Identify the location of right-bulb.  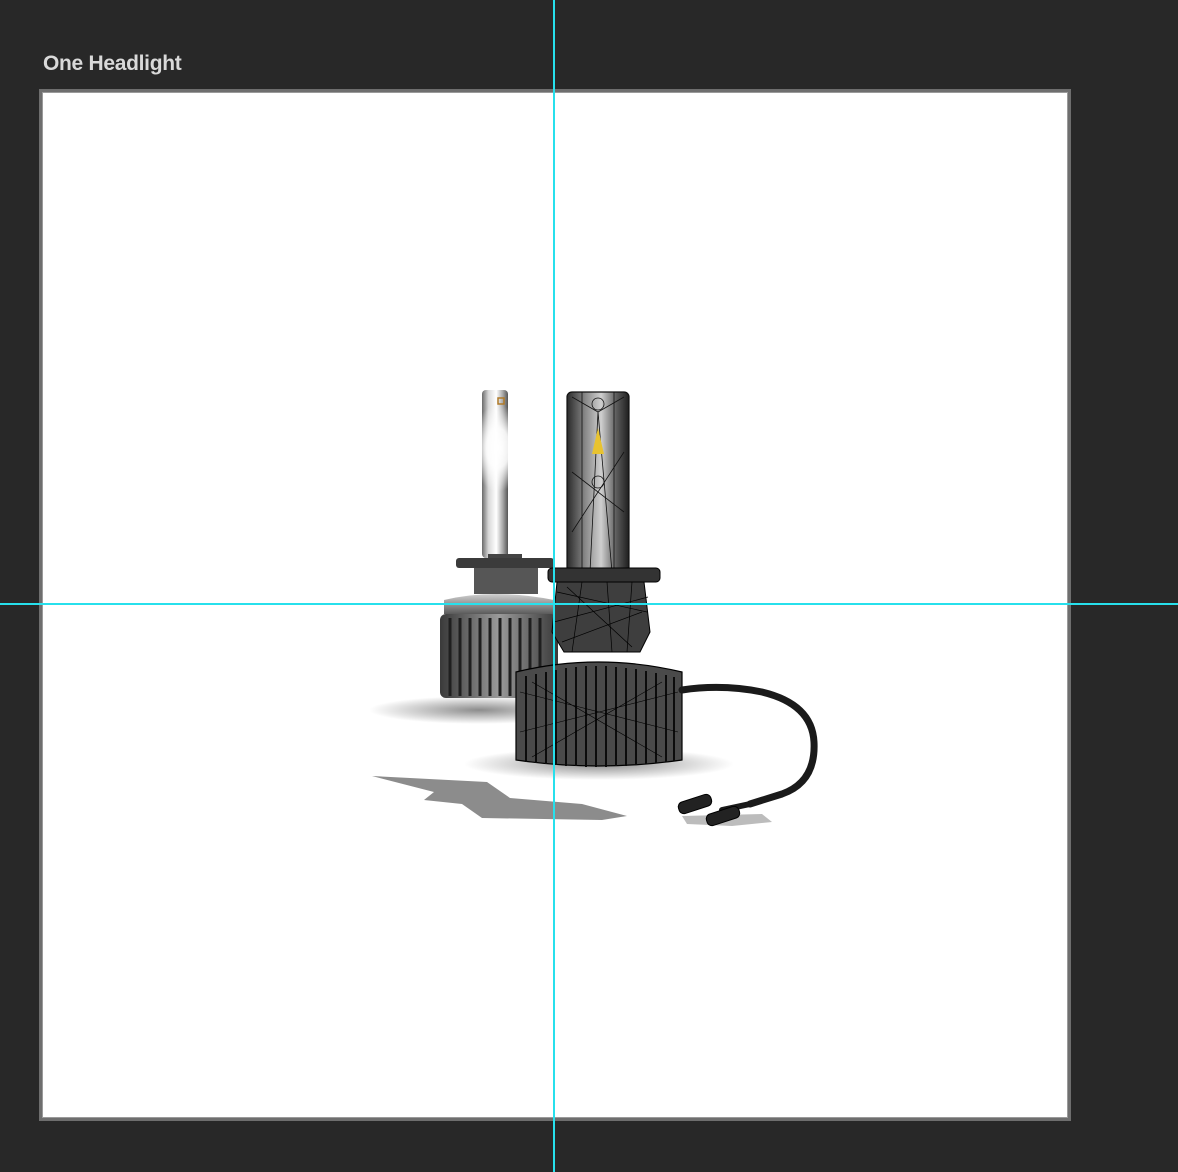
(599, 579).